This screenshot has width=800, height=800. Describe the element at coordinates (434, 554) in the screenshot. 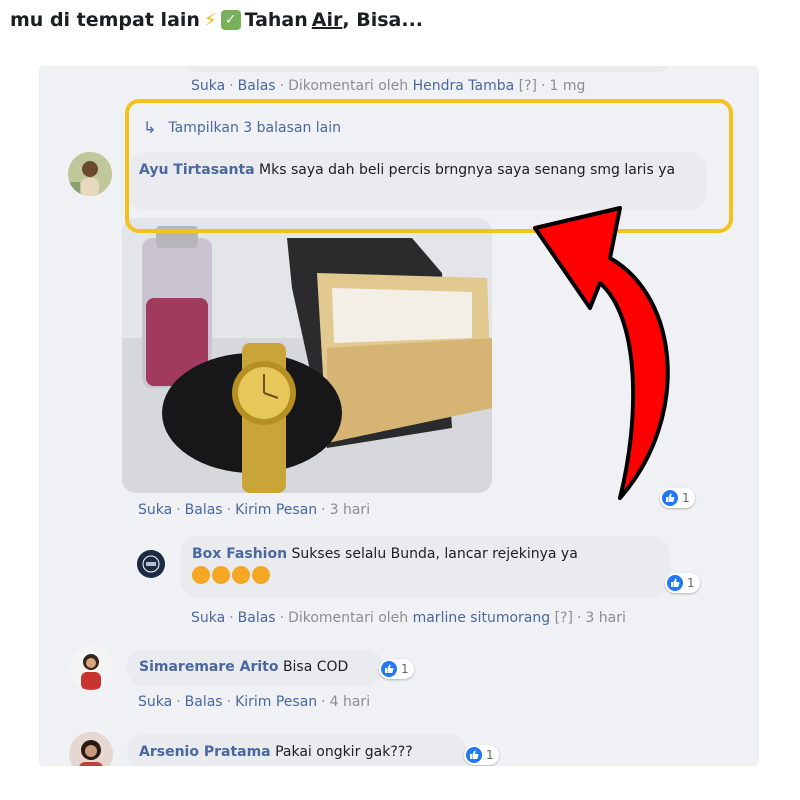

I see `comment-text: Sukses selalu Bunda, lancar rejekinya ya` at that location.